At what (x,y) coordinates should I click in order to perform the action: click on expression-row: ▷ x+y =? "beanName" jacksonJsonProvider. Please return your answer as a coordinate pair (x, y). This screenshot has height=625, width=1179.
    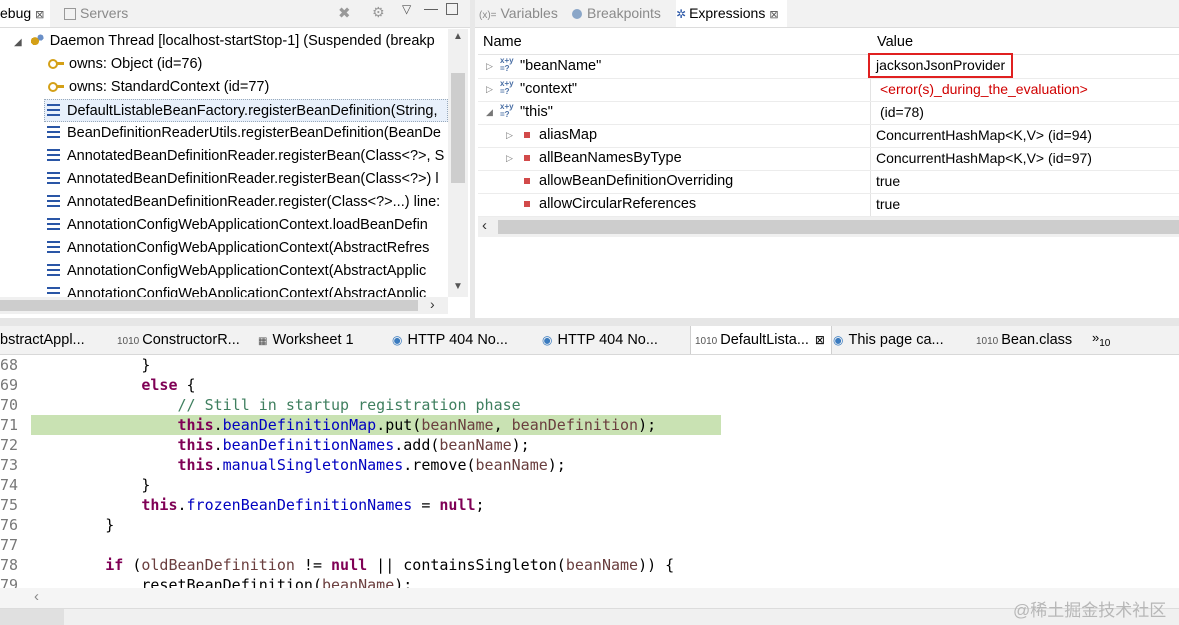
    Looking at the image, I should click on (828, 66).